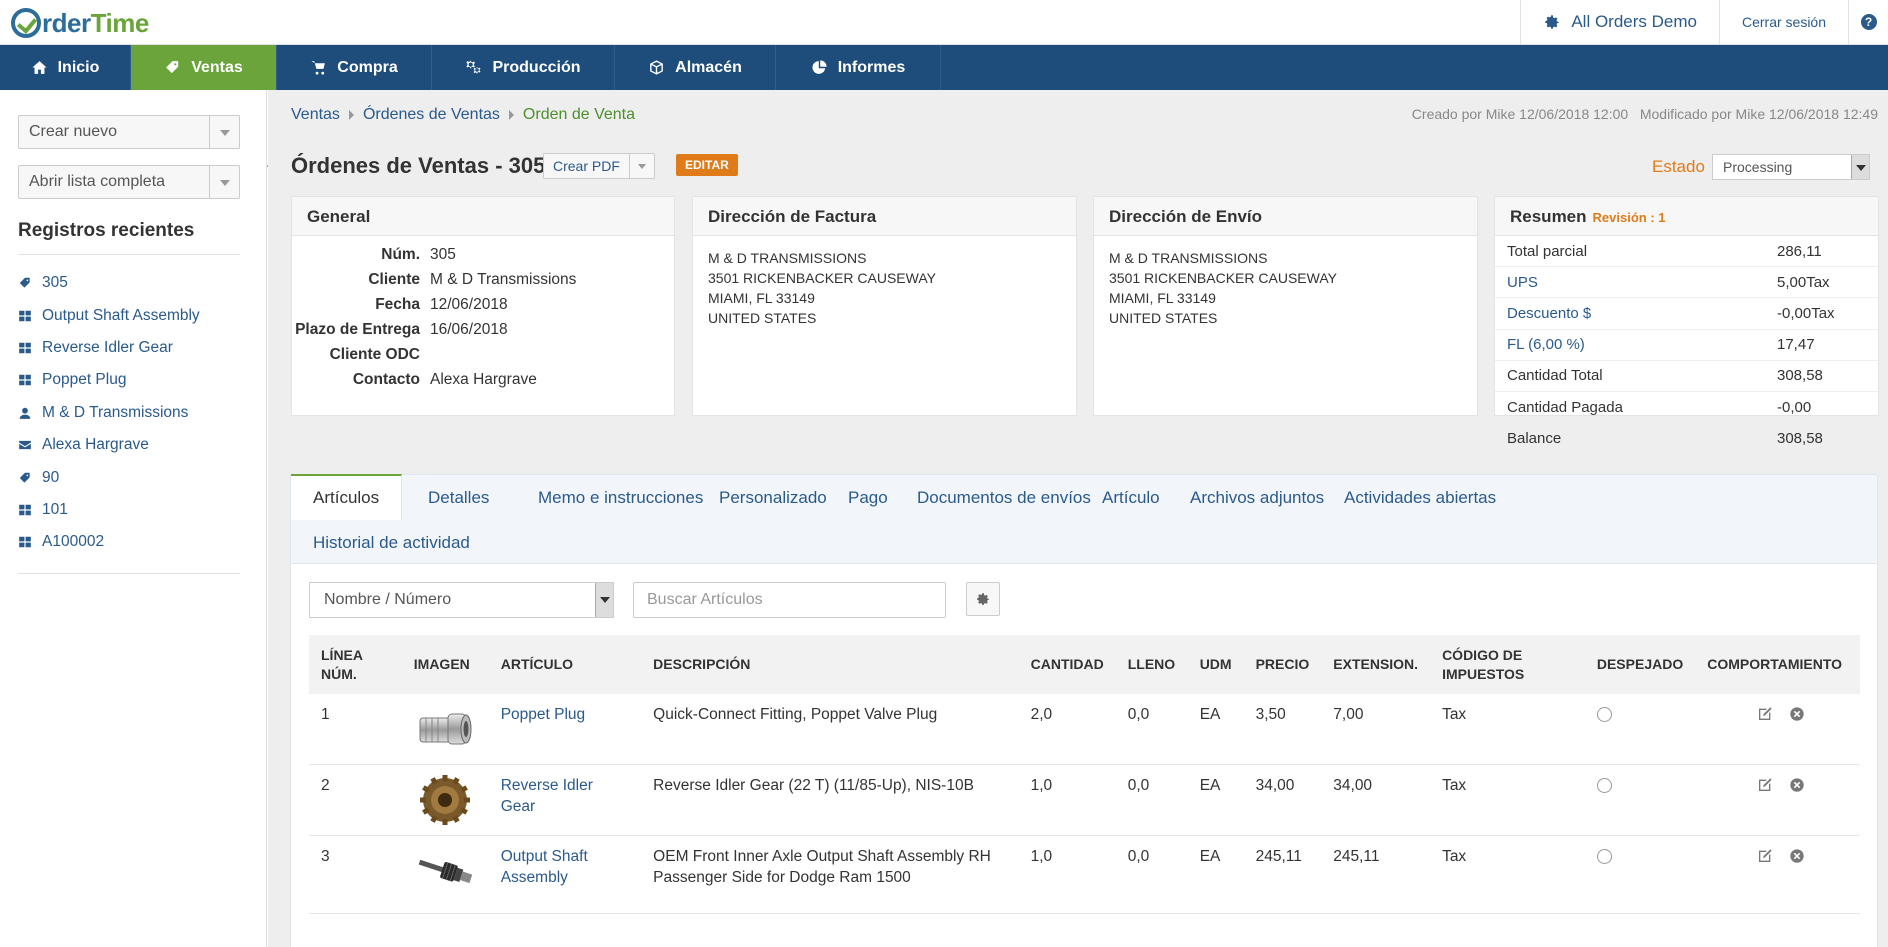 This screenshot has width=1888, height=947. Describe the element at coordinates (1131, 497) in the screenshot. I see `tab-articulo: Artículo` at that location.